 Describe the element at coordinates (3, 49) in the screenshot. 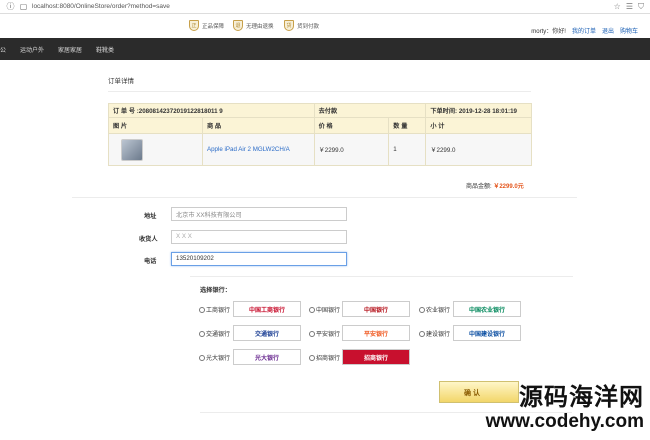

I see `nav-item: 公` at that location.